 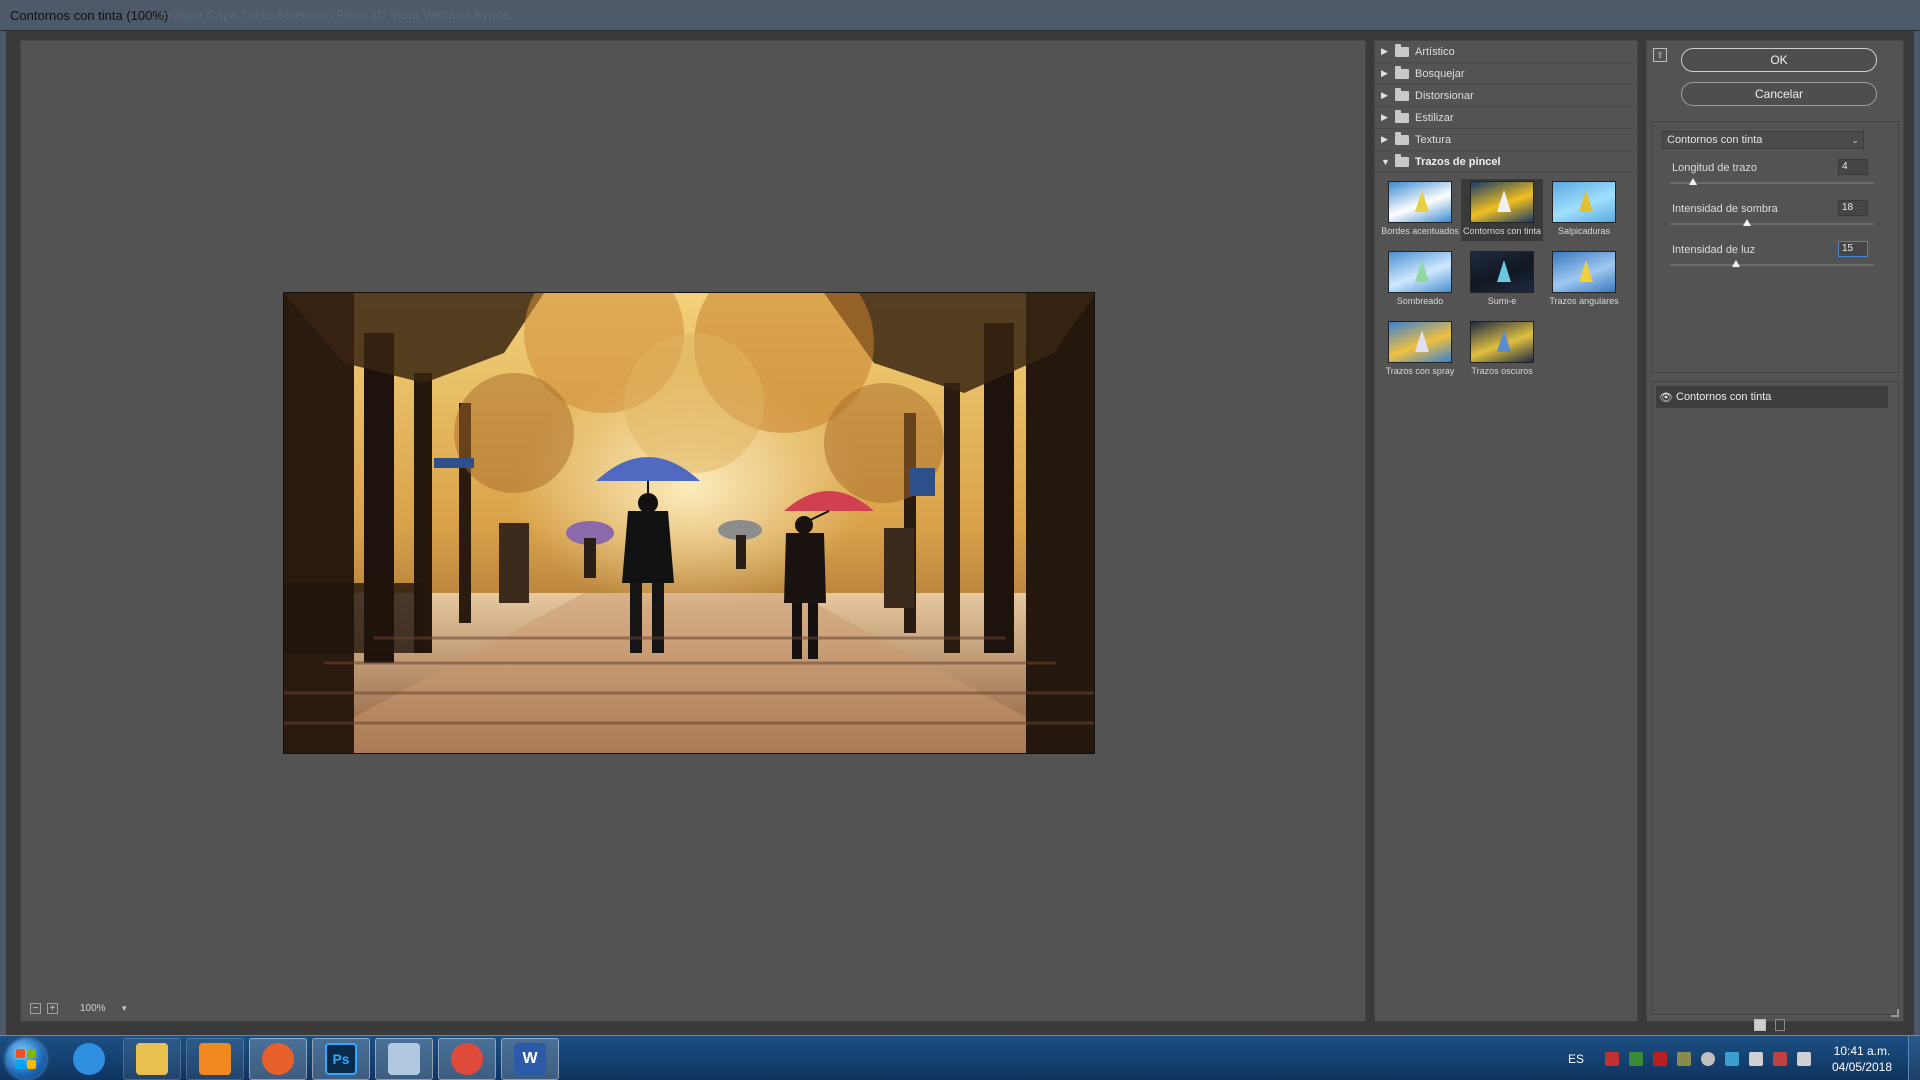 I want to click on window-title: Contornos con tinta (100%), so click(x=89, y=15).